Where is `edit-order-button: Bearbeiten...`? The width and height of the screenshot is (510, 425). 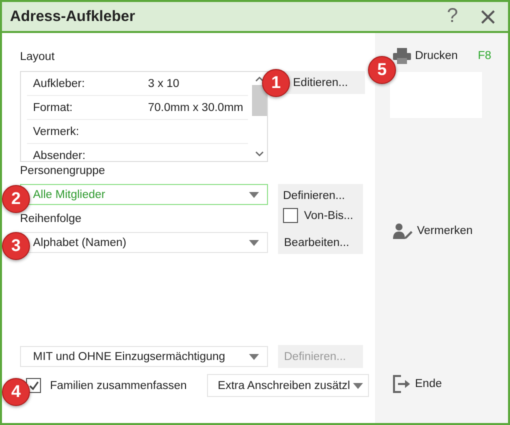
edit-order-button: Bearbeiten... is located at coordinates (320, 243).